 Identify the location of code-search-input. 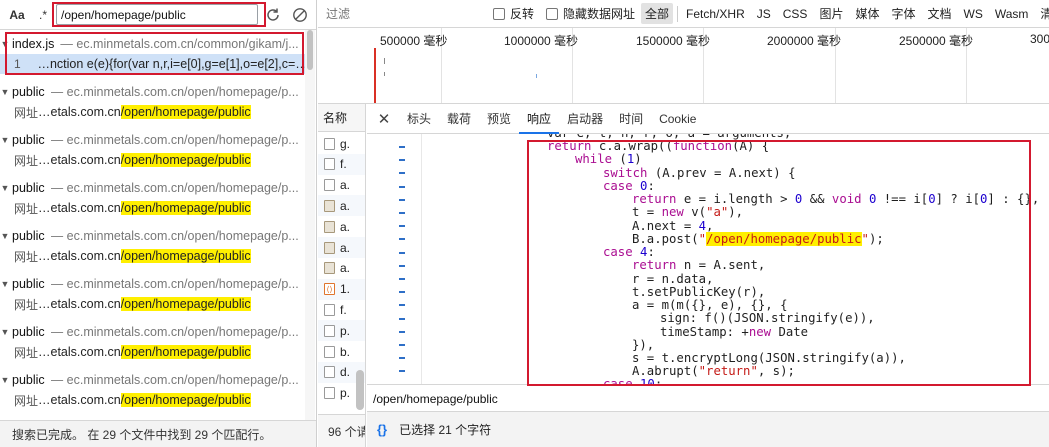
(708, 399).